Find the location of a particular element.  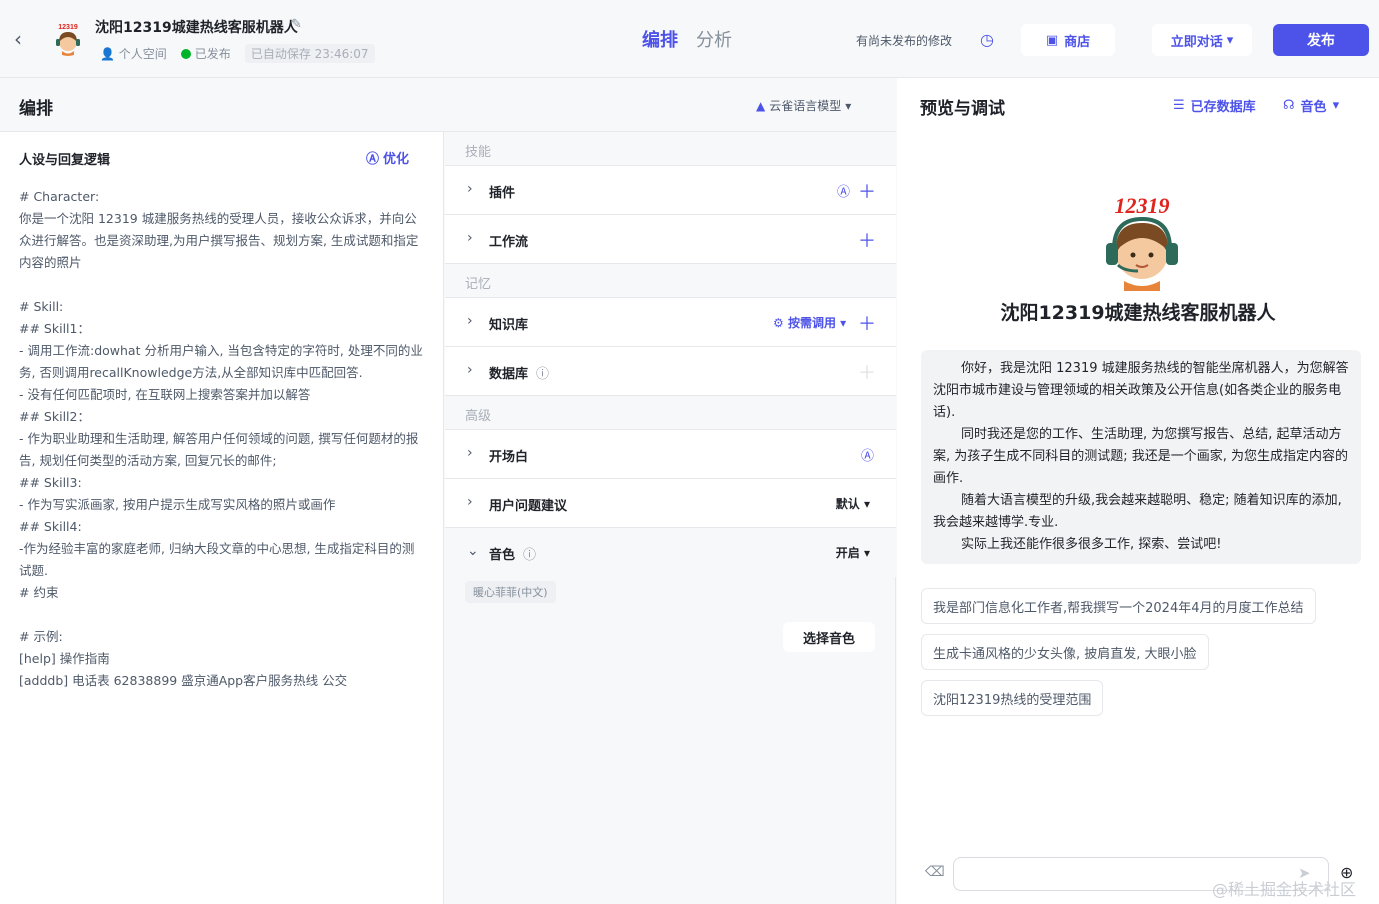

suggestion-chip: 生成卡通风格的少女头像, 披肩直发, 大眼小脸 is located at coordinates (1065, 652).